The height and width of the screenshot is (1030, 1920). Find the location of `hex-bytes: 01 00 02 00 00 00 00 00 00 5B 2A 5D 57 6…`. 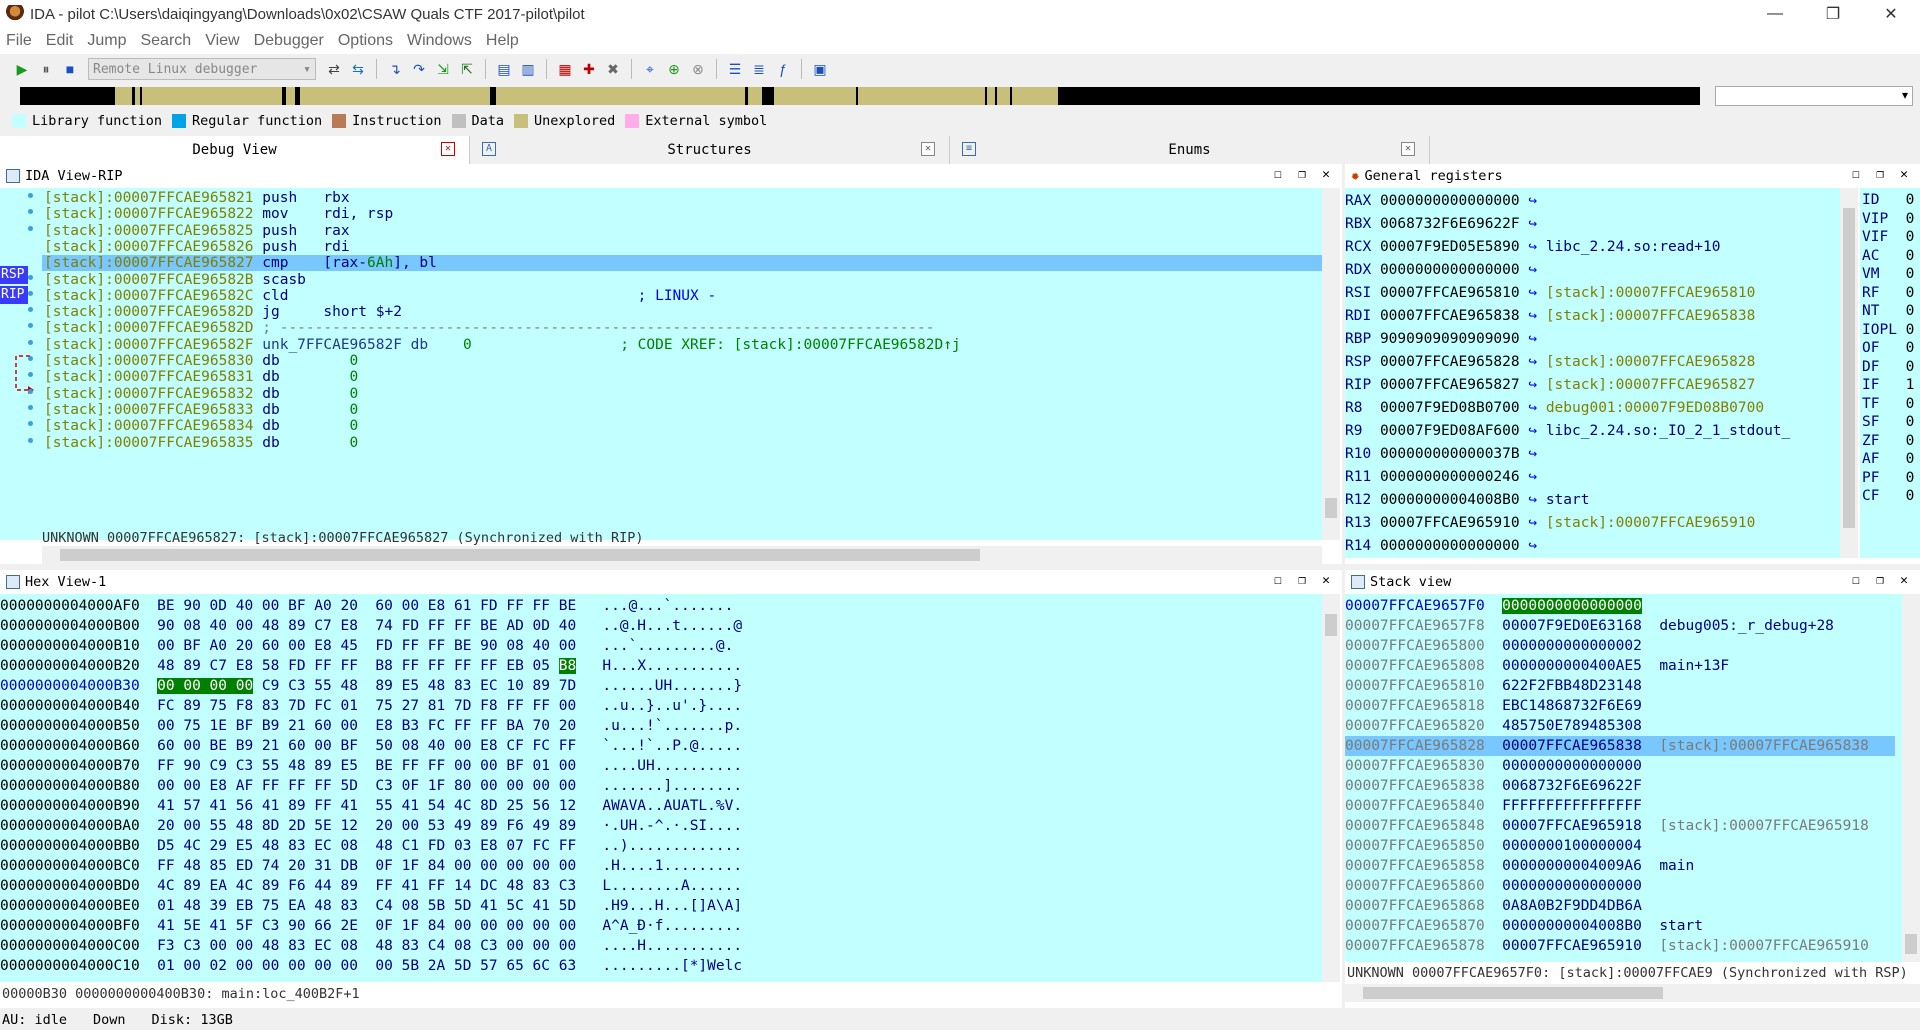

hex-bytes: 01 00 02 00 00 00 00 00 00 5B 2A 5D 57 6… is located at coordinates (366, 966).